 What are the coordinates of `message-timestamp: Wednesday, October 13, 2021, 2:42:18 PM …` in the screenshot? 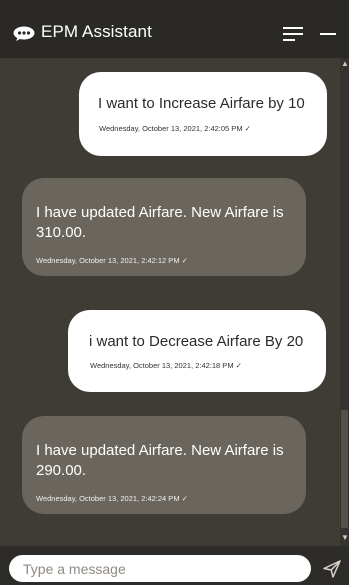 It's located at (166, 365).